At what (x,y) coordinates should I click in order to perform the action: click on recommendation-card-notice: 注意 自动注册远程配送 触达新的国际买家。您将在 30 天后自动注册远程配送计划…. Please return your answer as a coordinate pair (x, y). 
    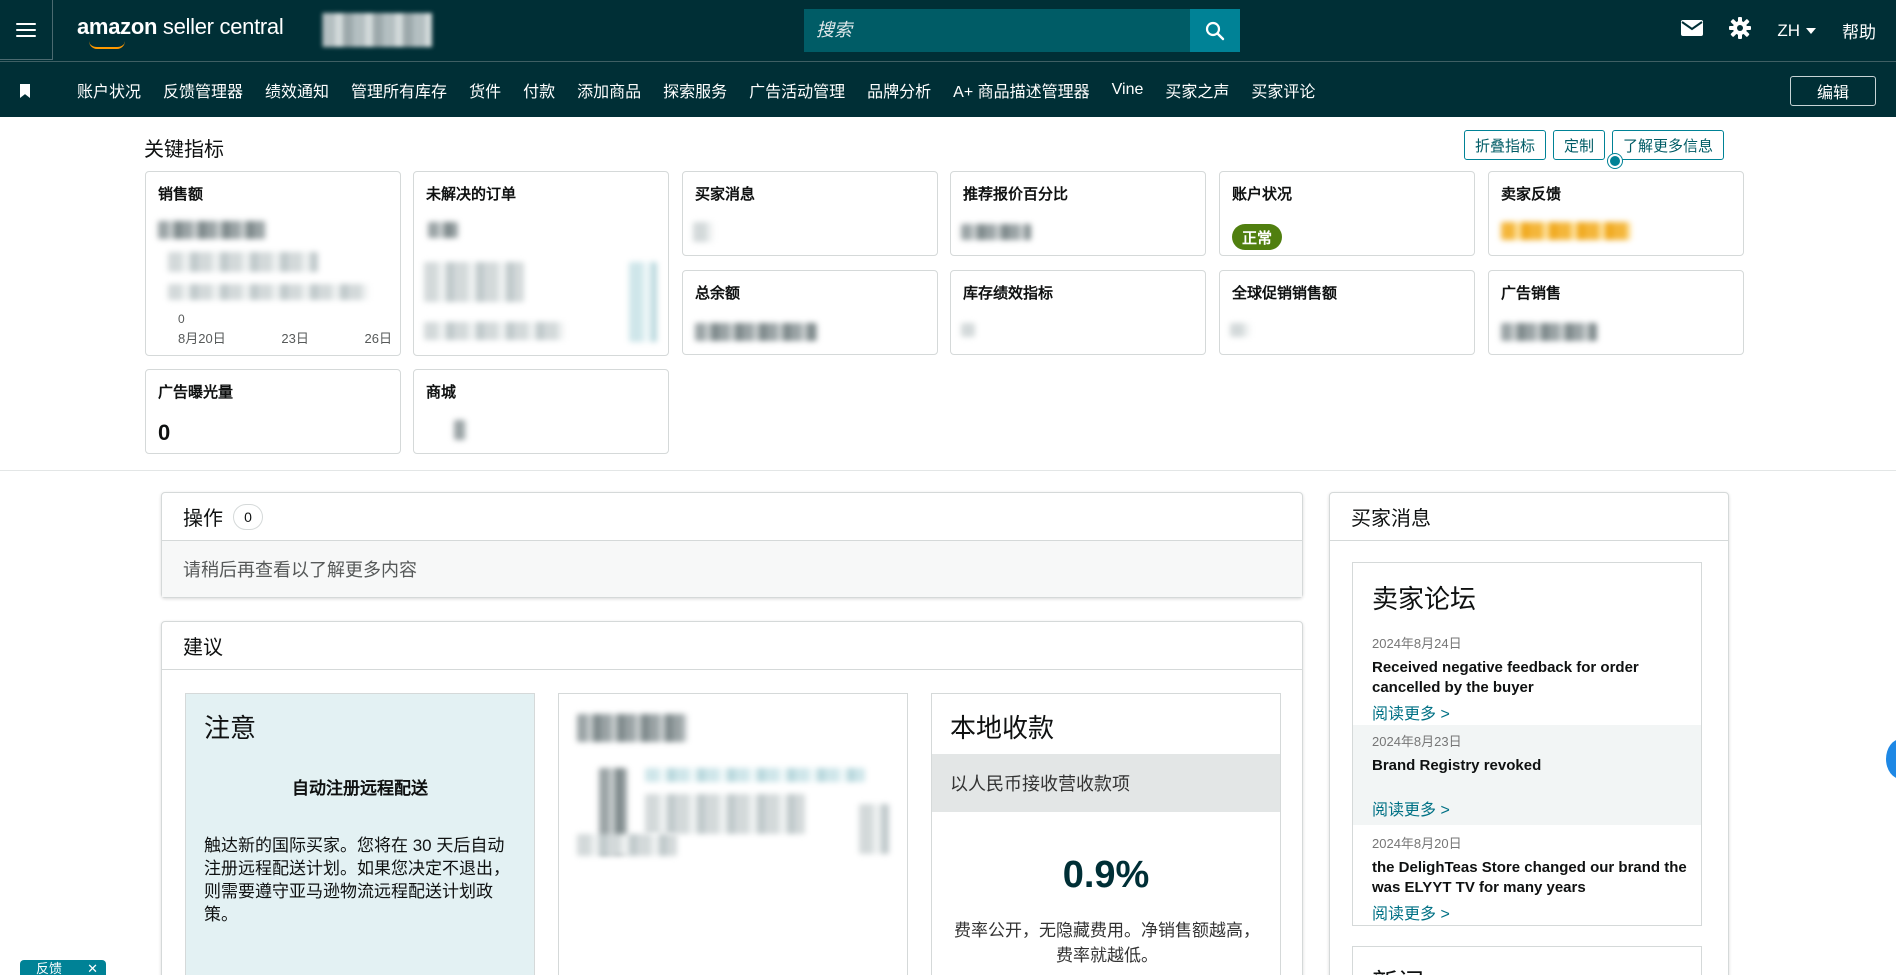
    Looking at the image, I should click on (360, 834).